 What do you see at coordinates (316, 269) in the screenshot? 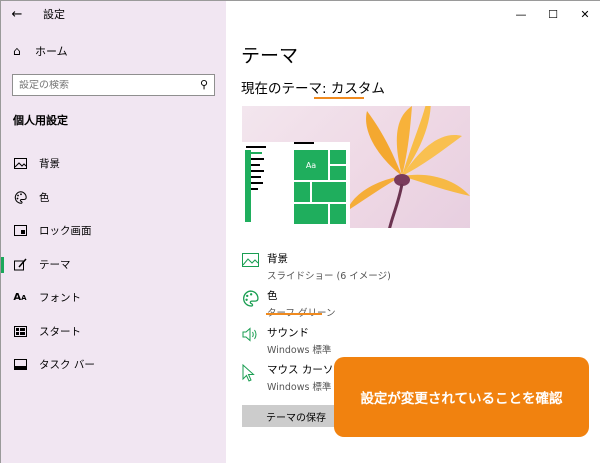
I see `setting-background: 背景 スライドショー (6 イメージ)` at bounding box center [316, 269].